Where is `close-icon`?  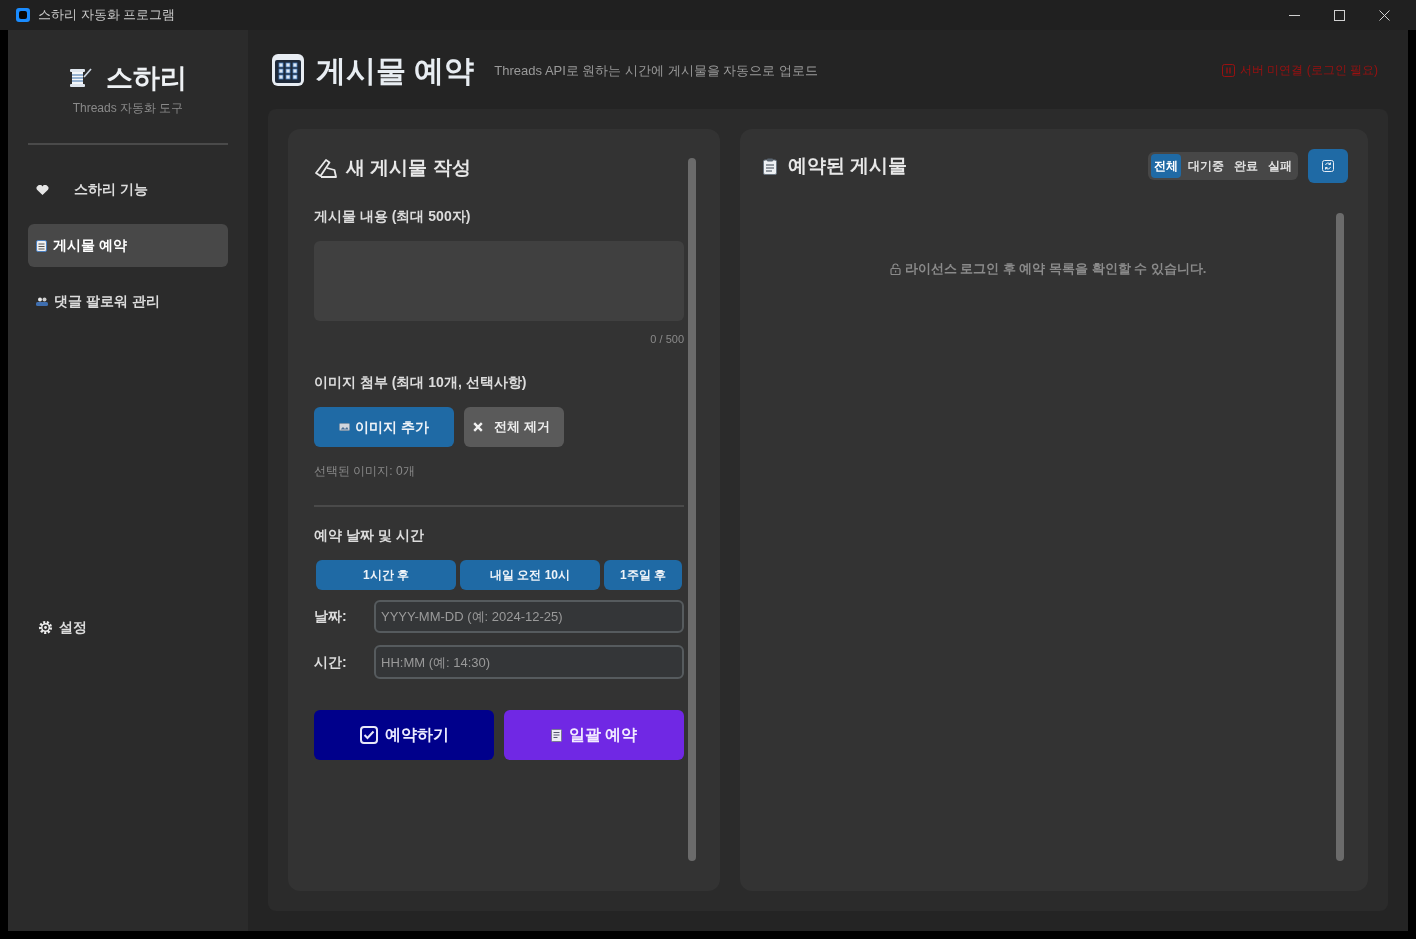 close-icon is located at coordinates (1384, 15).